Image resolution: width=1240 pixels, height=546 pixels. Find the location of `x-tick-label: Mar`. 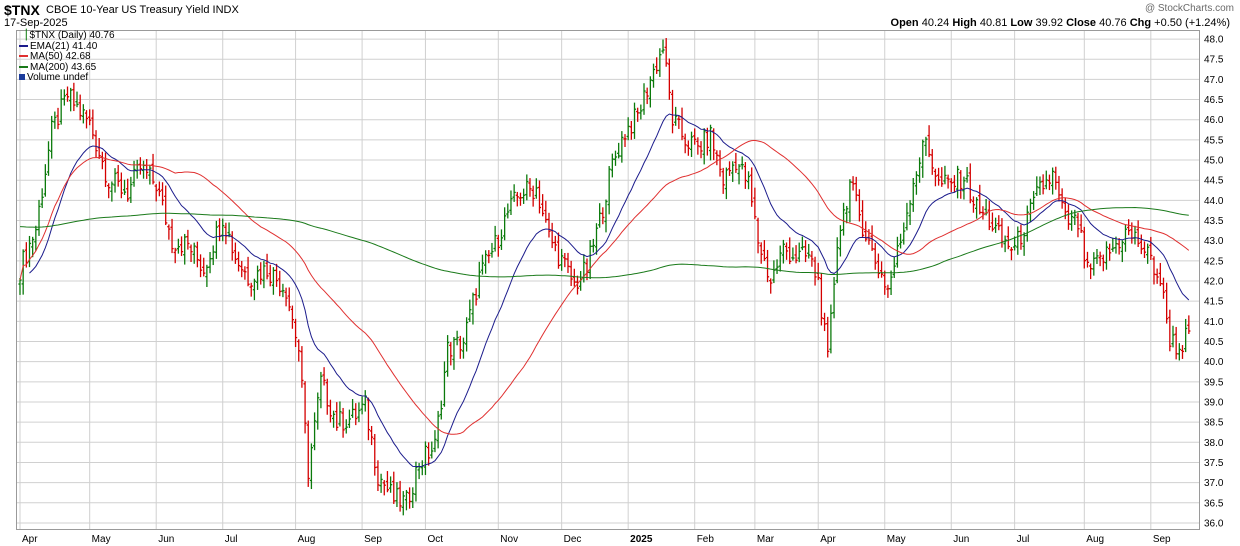

x-tick-label: Mar is located at coordinates (766, 539).